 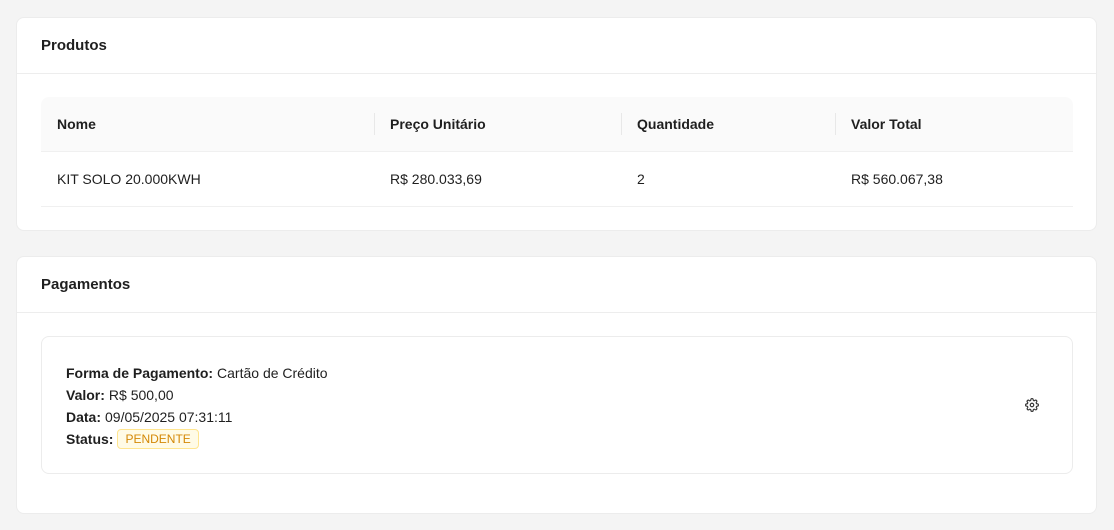 I want to click on cell-preco-unitario: R$ 280.033,69, so click(x=436, y=179).